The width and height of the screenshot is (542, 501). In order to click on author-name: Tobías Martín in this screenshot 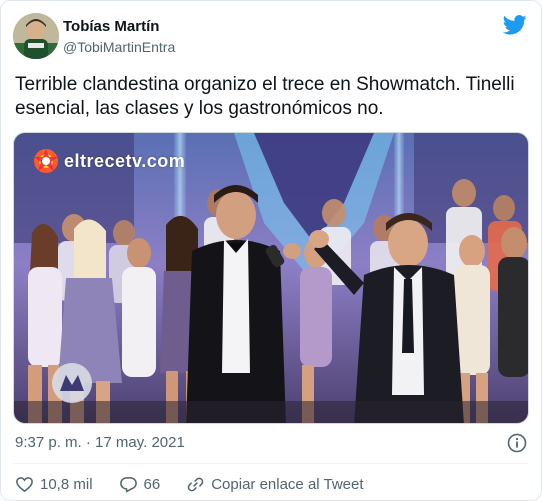, I will do `click(111, 26)`.